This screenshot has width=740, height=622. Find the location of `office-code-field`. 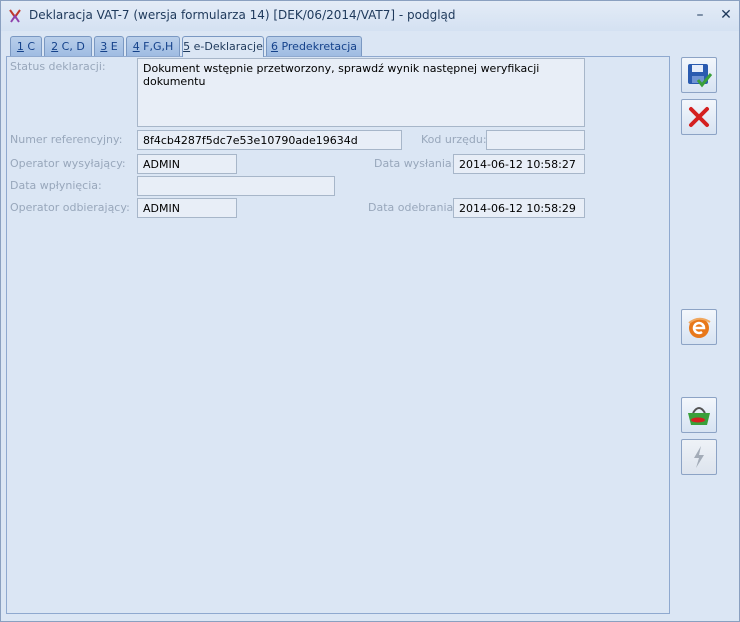

office-code-field is located at coordinates (535, 140).